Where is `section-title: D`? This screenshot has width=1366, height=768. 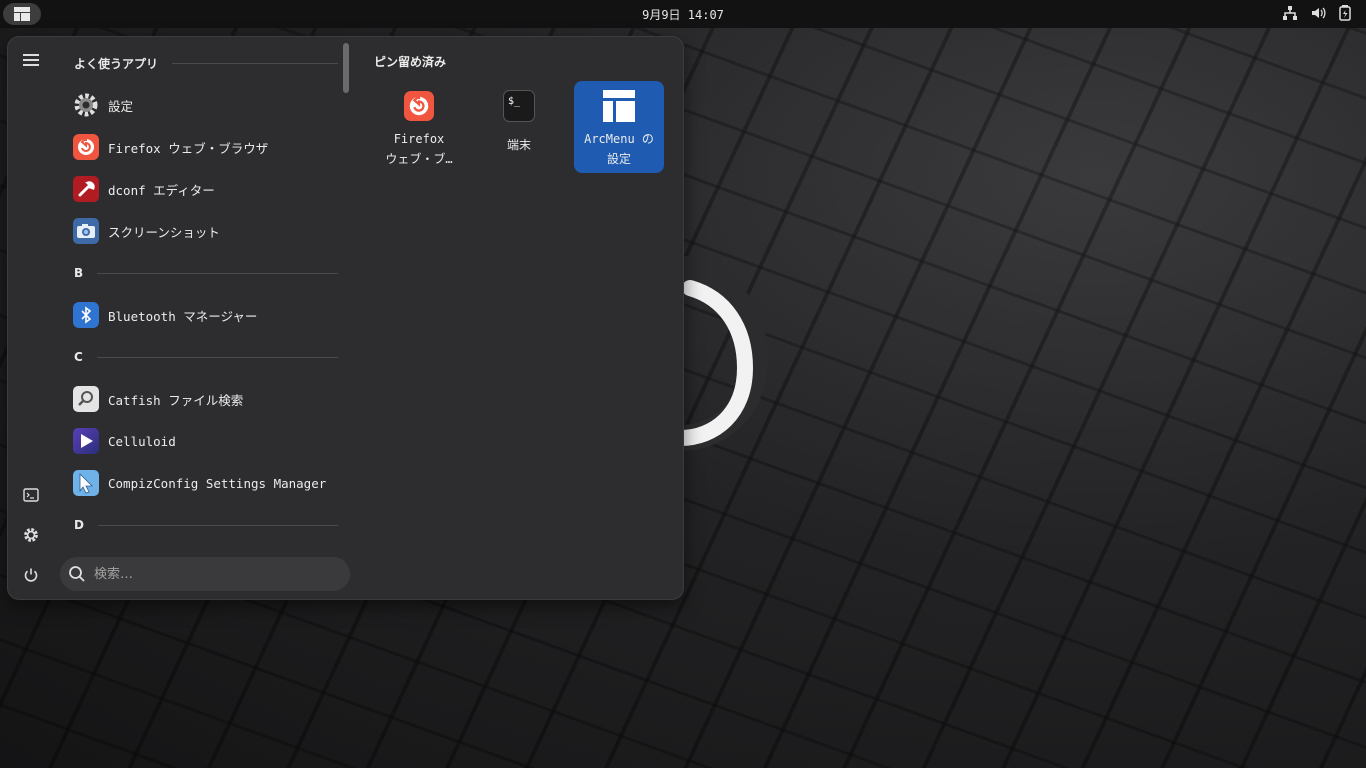
section-title: D is located at coordinates (79, 525).